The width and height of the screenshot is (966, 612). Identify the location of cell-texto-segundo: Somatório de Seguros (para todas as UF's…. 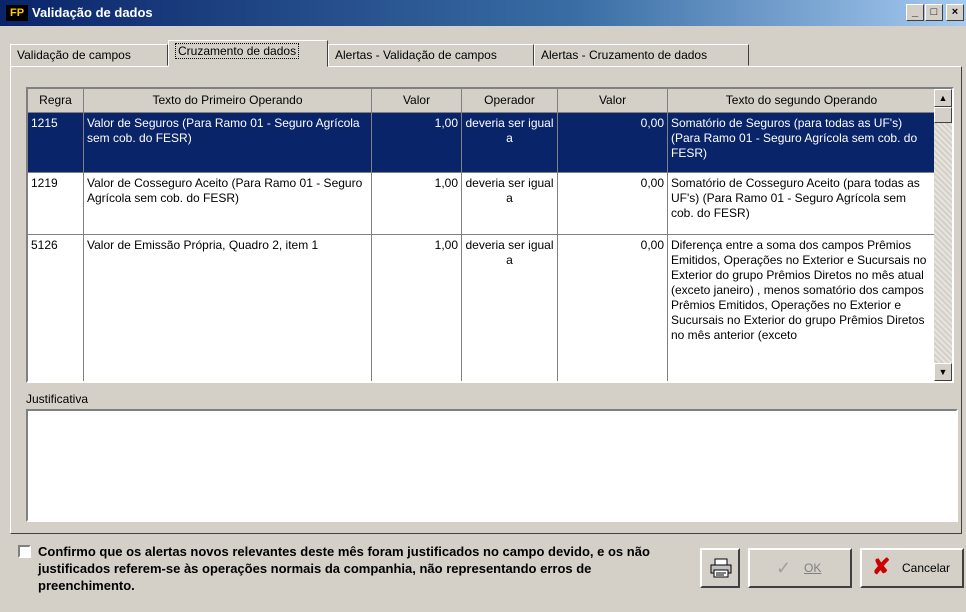
(802, 143).